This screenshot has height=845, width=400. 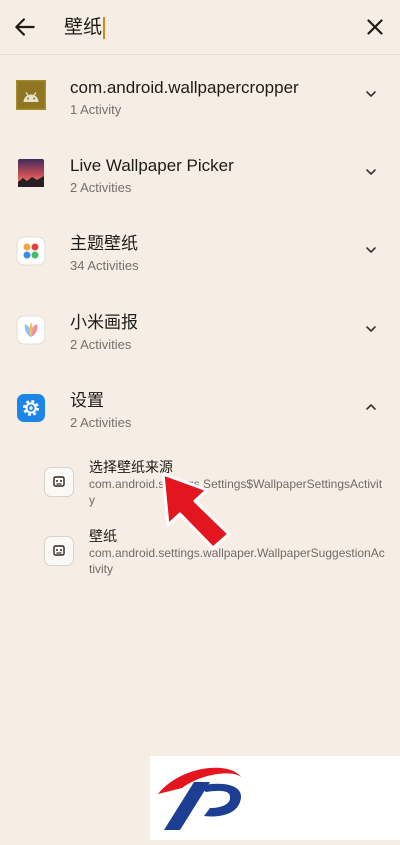 I want to click on watermark-logo, so click(x=275, y=798).